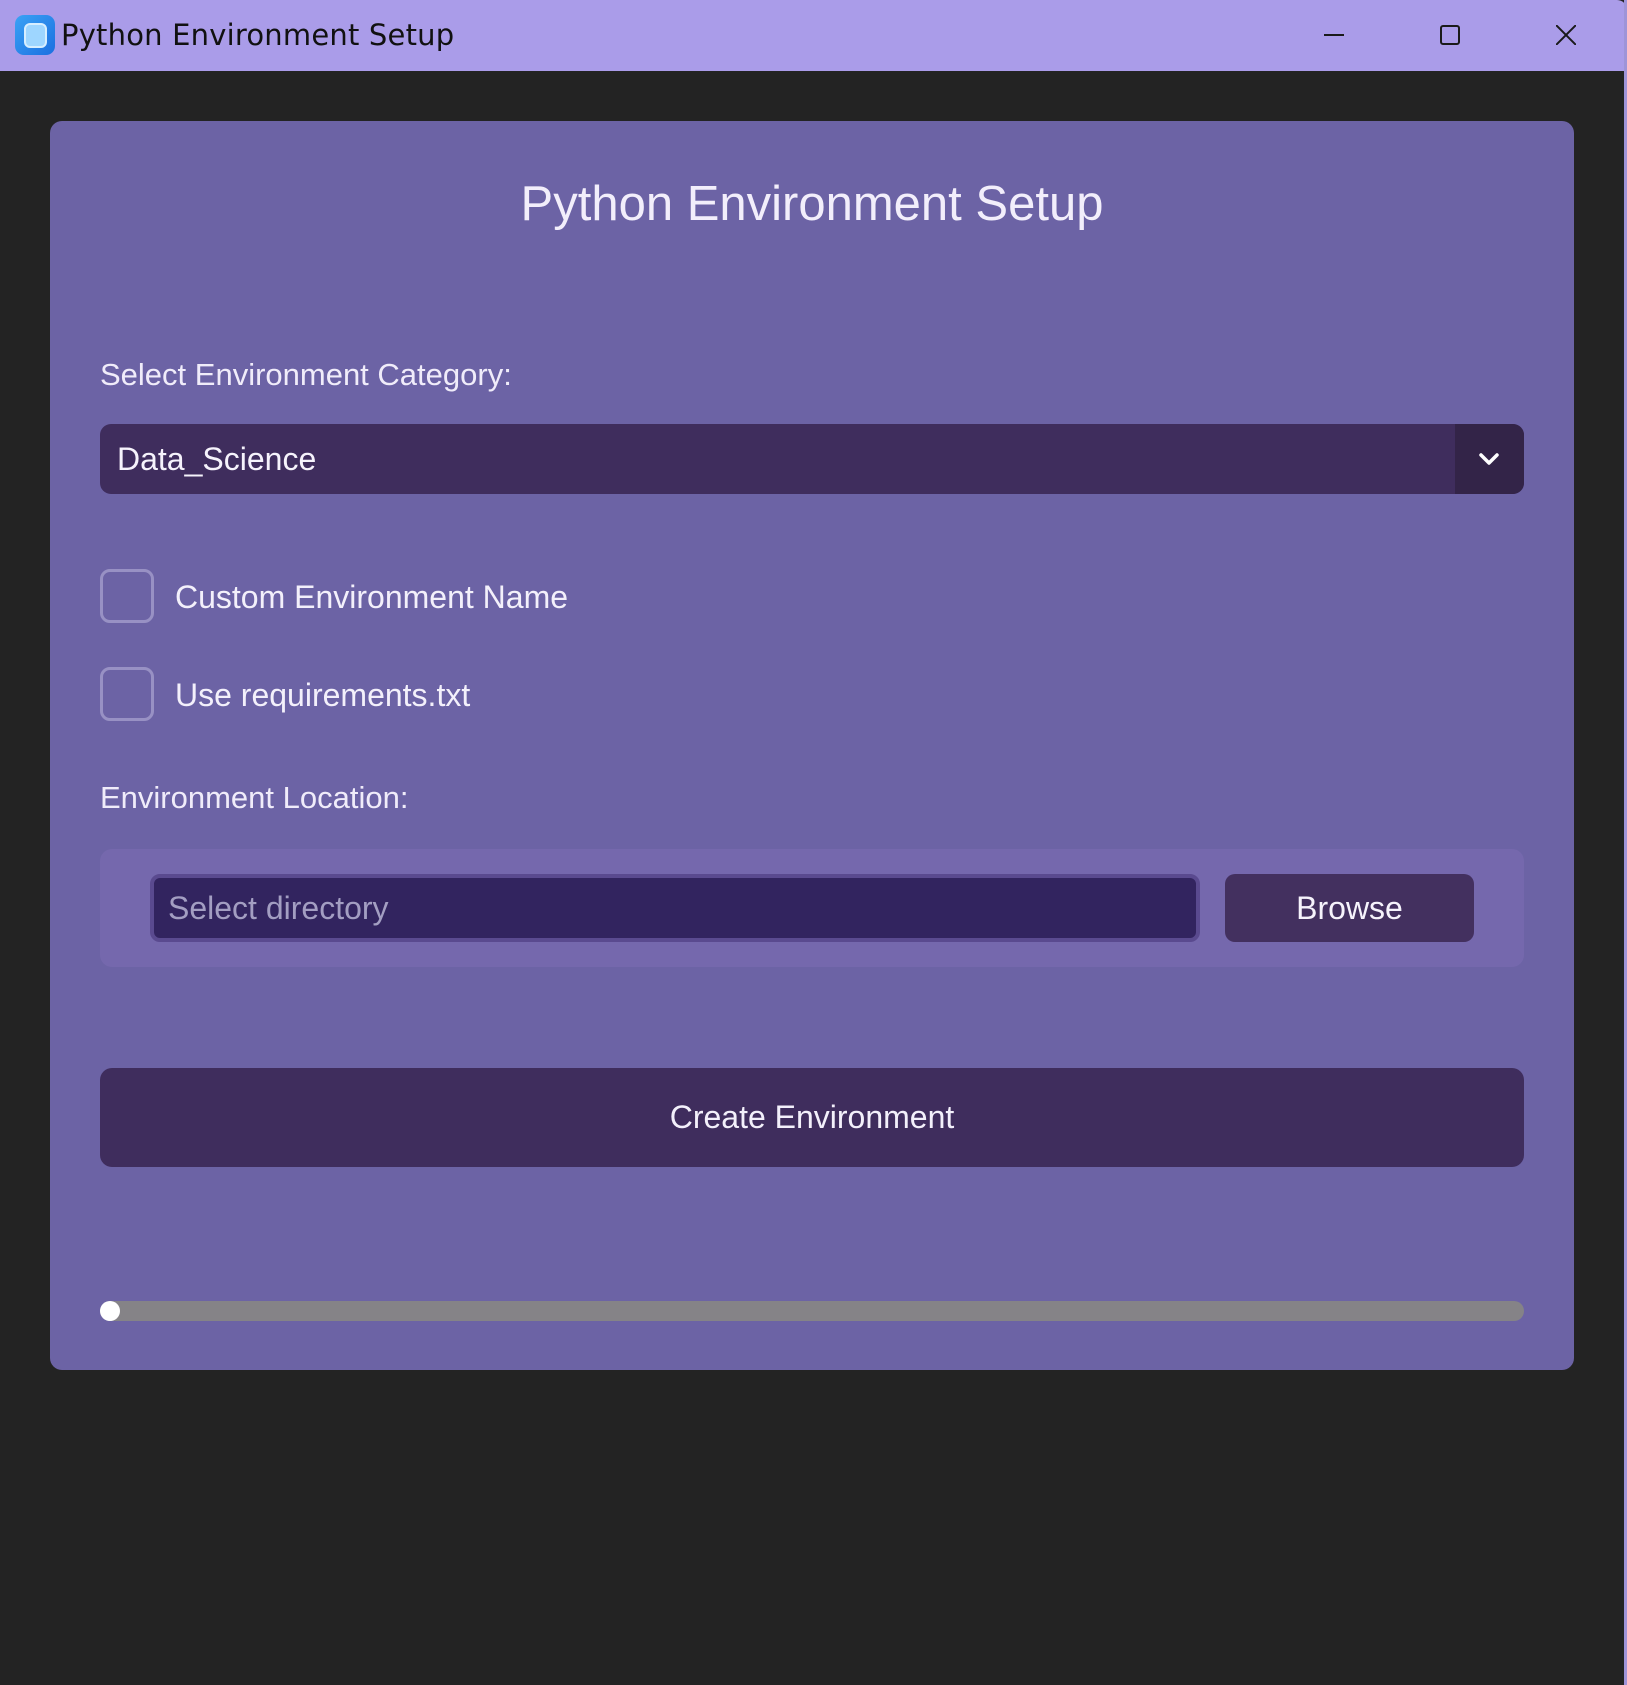 The height and width of the screenshot is (1685, 1627). What do you see at coordinates (127, 694) in the screenshot?
I see `requirements-checkbox` at bounding box center [127, 694].